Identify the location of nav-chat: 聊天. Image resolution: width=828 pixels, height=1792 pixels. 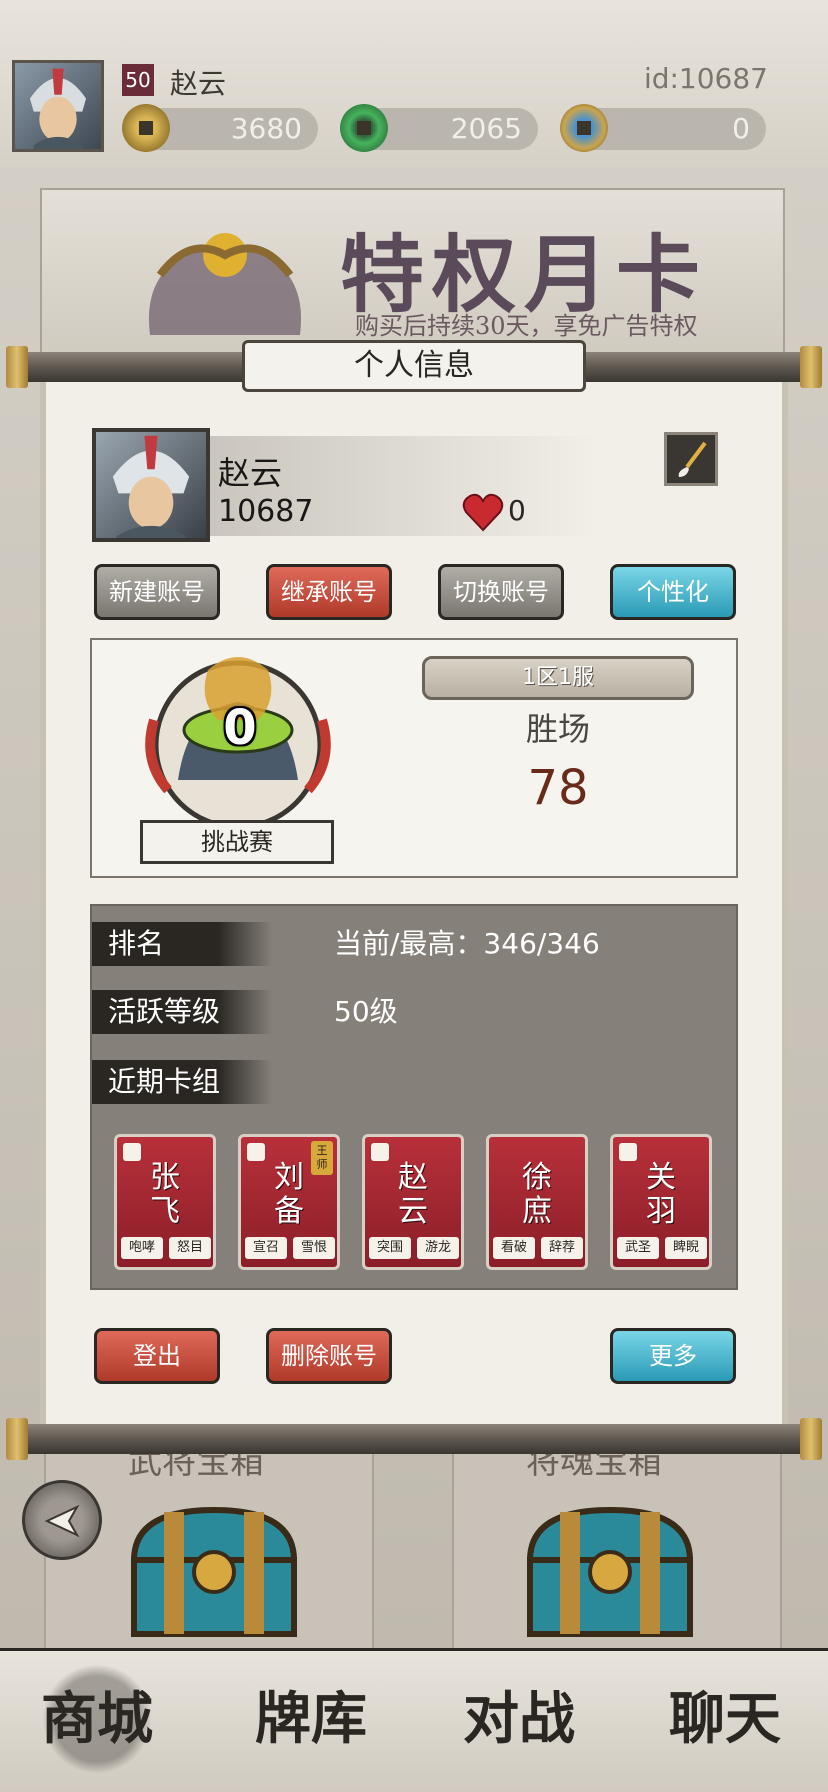
(725, 1719).